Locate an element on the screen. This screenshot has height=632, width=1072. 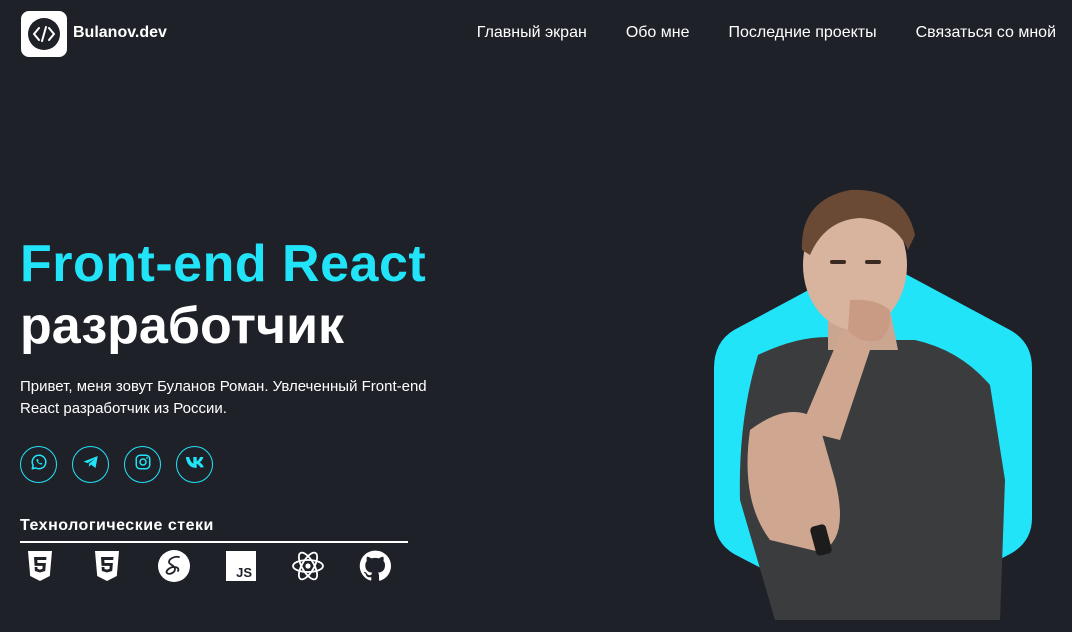
logo is located at coordinates (44, 34).